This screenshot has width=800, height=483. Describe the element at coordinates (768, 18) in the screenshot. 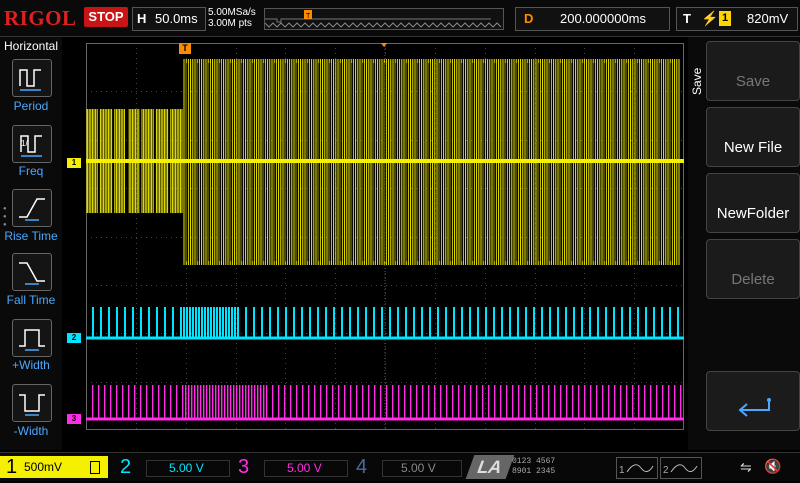

I see `trigger-level: 820mV` at that location.